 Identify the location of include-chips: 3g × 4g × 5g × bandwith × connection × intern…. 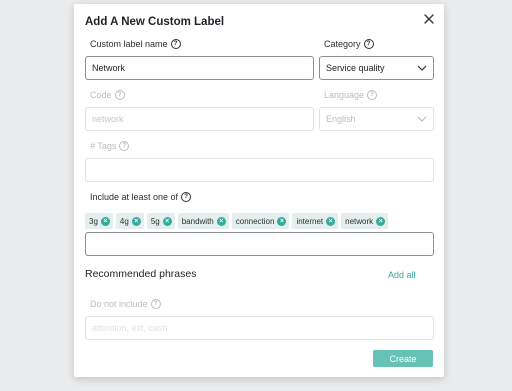
(237, 221).